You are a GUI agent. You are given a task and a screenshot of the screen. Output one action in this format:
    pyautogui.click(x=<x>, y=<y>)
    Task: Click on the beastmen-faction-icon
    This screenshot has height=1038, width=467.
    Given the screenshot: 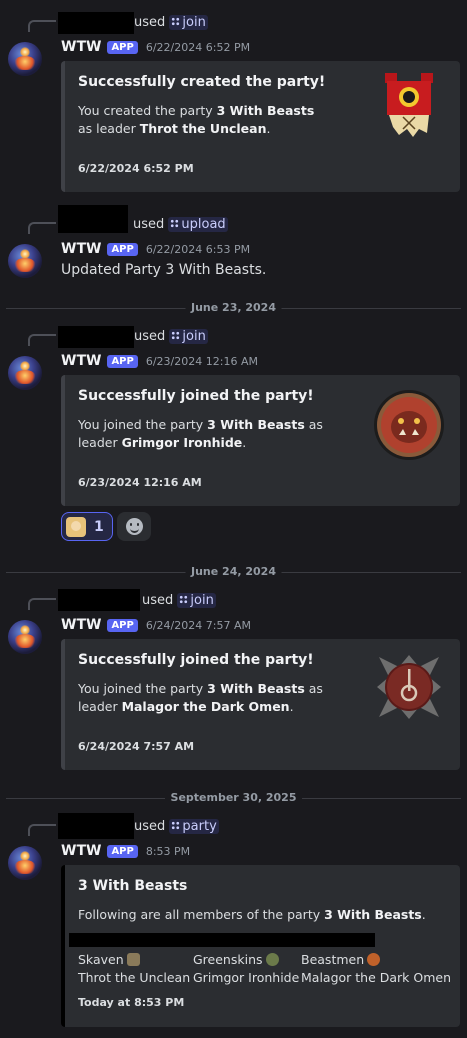 What is the action you would take?
    pyautogui.click(x=374, y=959)
    